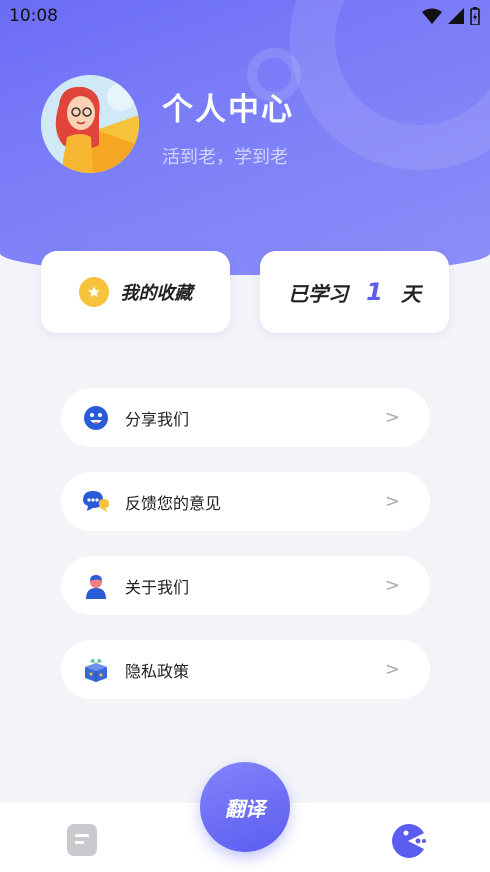  What do you see at coordinates (456, 16) in the screenshot?
I see `signal-icon` at bounding box center [456, 16].